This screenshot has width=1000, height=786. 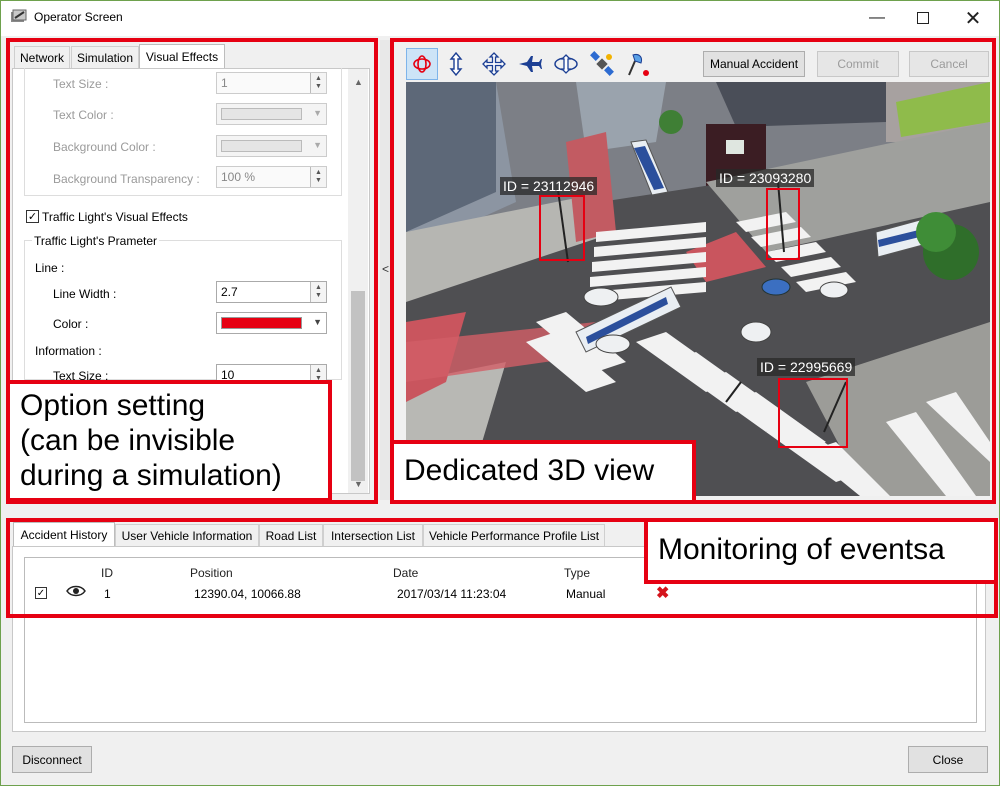 I want to click on maximize-icon, so click(x=923, y=18).